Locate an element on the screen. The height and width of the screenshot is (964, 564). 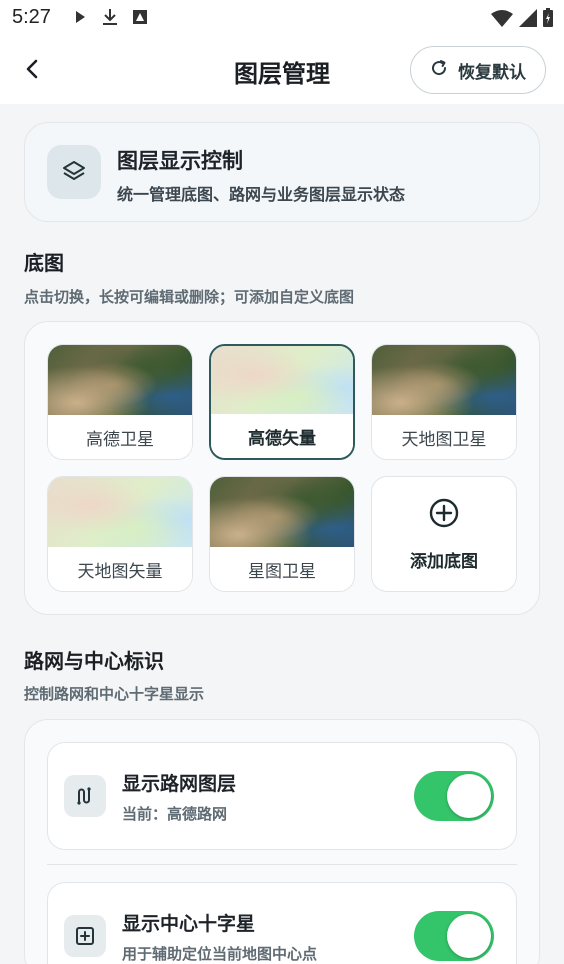
basemap-tile-label: 天地图卫星 is located at coordinates (444, 437).